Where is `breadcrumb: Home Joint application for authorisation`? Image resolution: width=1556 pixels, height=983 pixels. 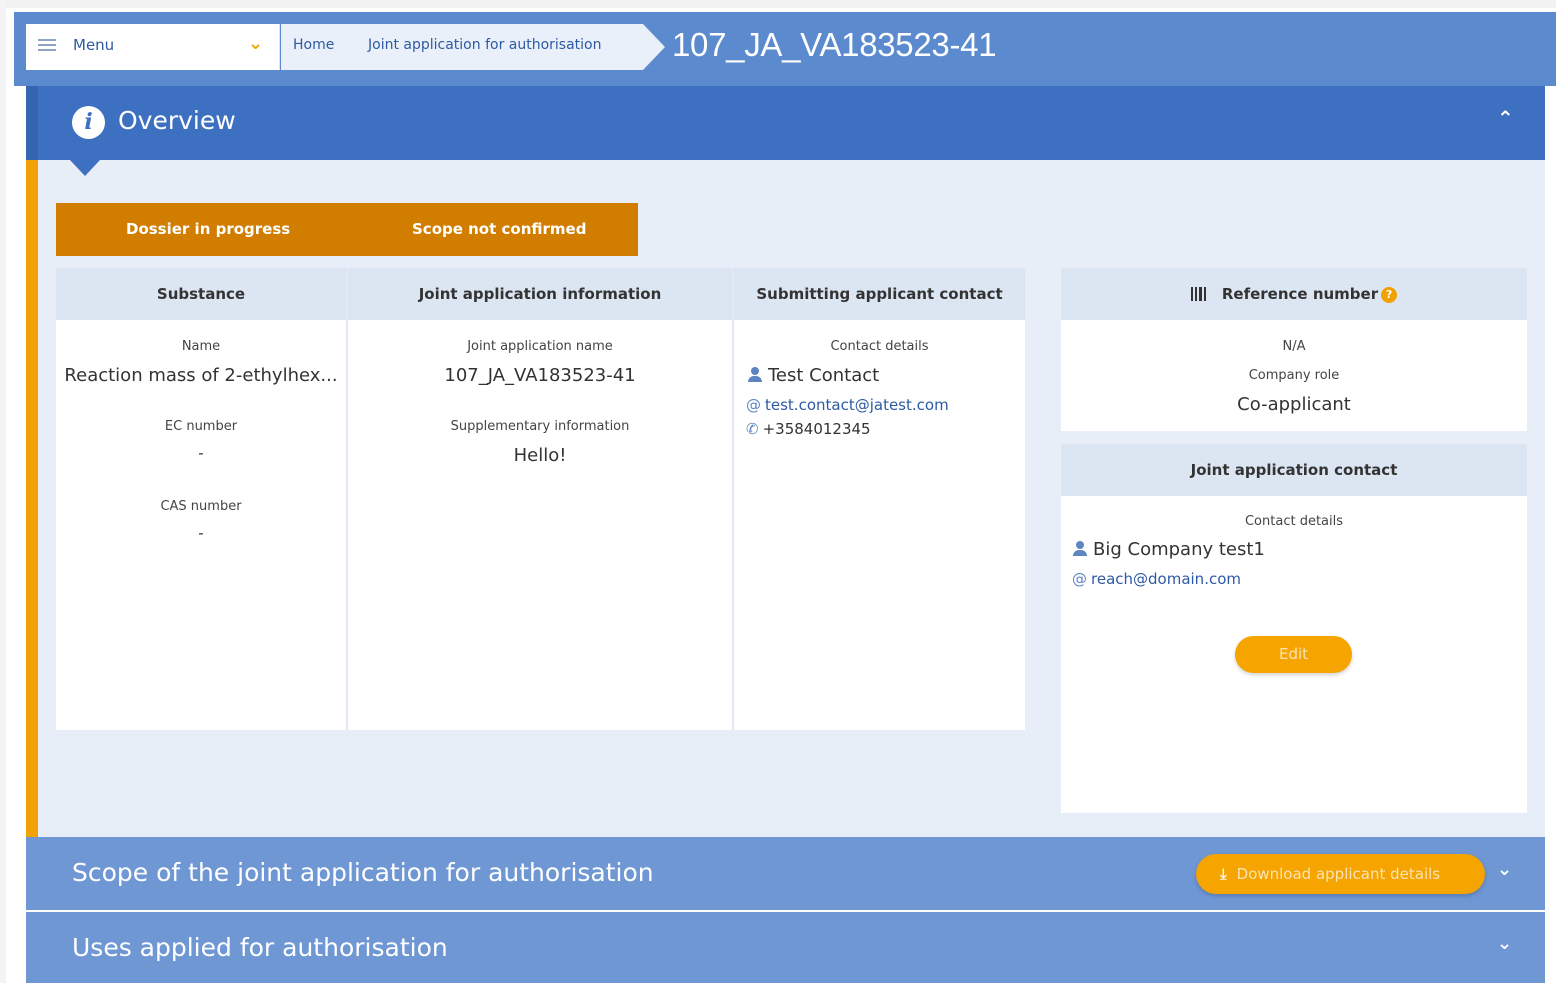
breadcrumb: Home Joint application for authorisation is located at coordinates (462, 47).